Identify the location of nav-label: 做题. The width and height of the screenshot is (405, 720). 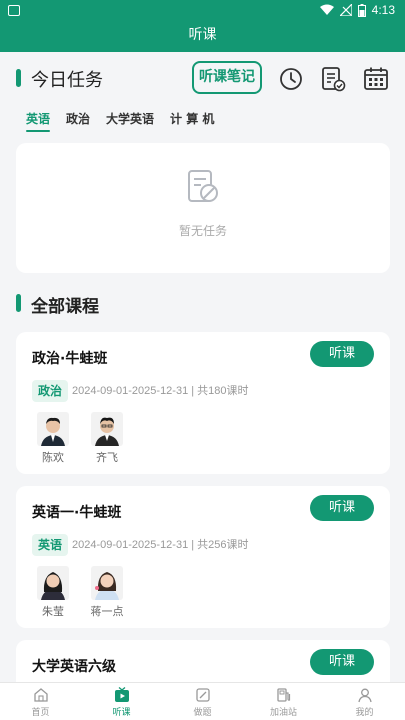
(202, 713).